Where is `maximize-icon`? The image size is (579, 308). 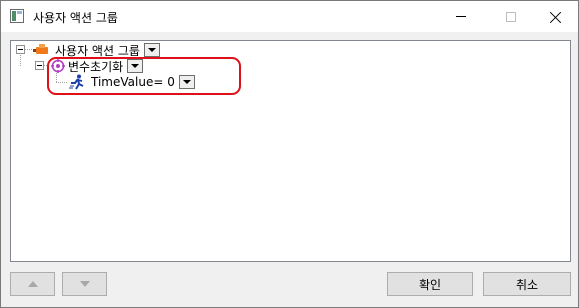 maximize-icon is located at coordinates (511, 16).